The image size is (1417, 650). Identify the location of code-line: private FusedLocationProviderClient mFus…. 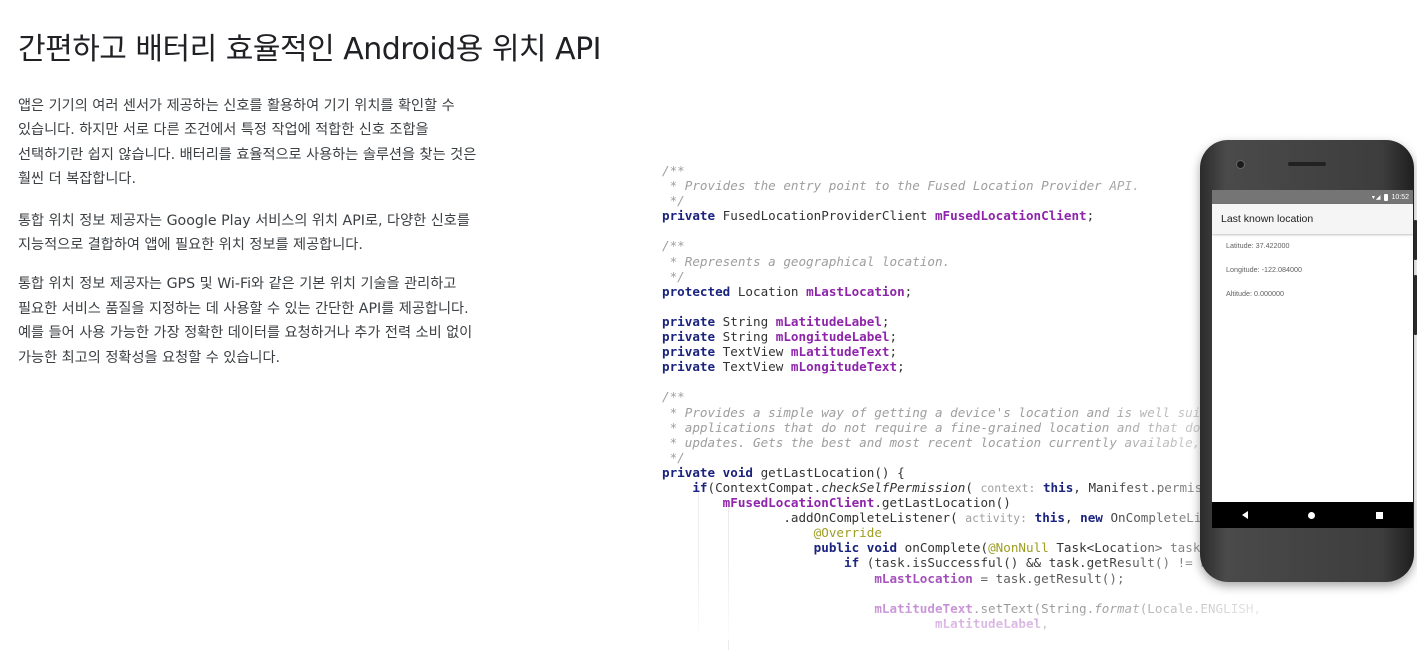
(972, 215).